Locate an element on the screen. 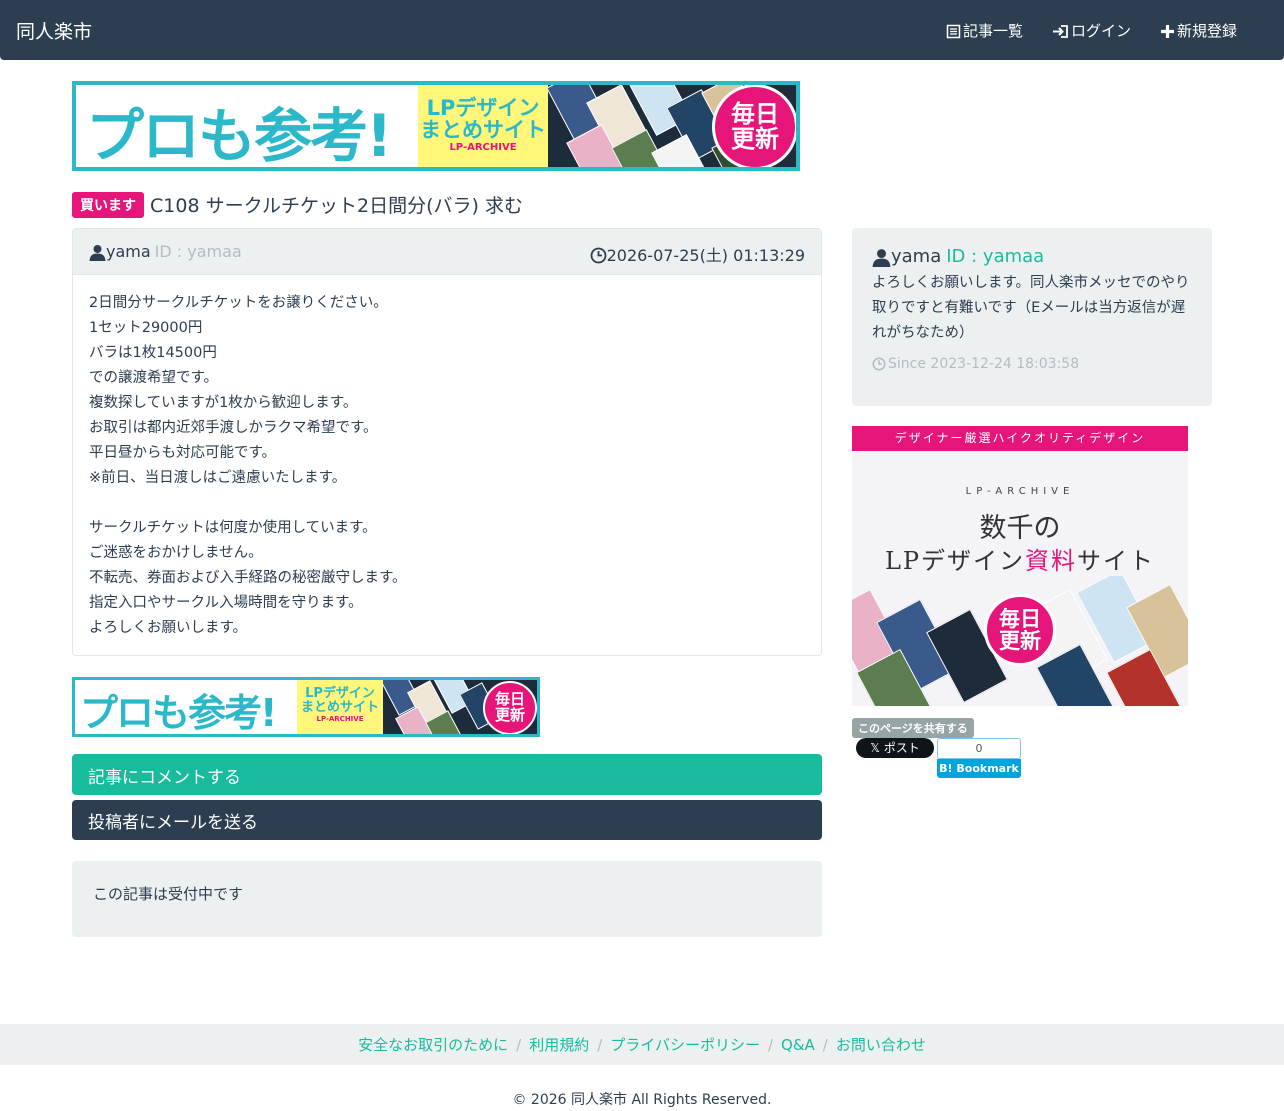 This screenshot has height=1111, width=1284. banner-line1: LPデザイン is located at coordinates (483, 108).